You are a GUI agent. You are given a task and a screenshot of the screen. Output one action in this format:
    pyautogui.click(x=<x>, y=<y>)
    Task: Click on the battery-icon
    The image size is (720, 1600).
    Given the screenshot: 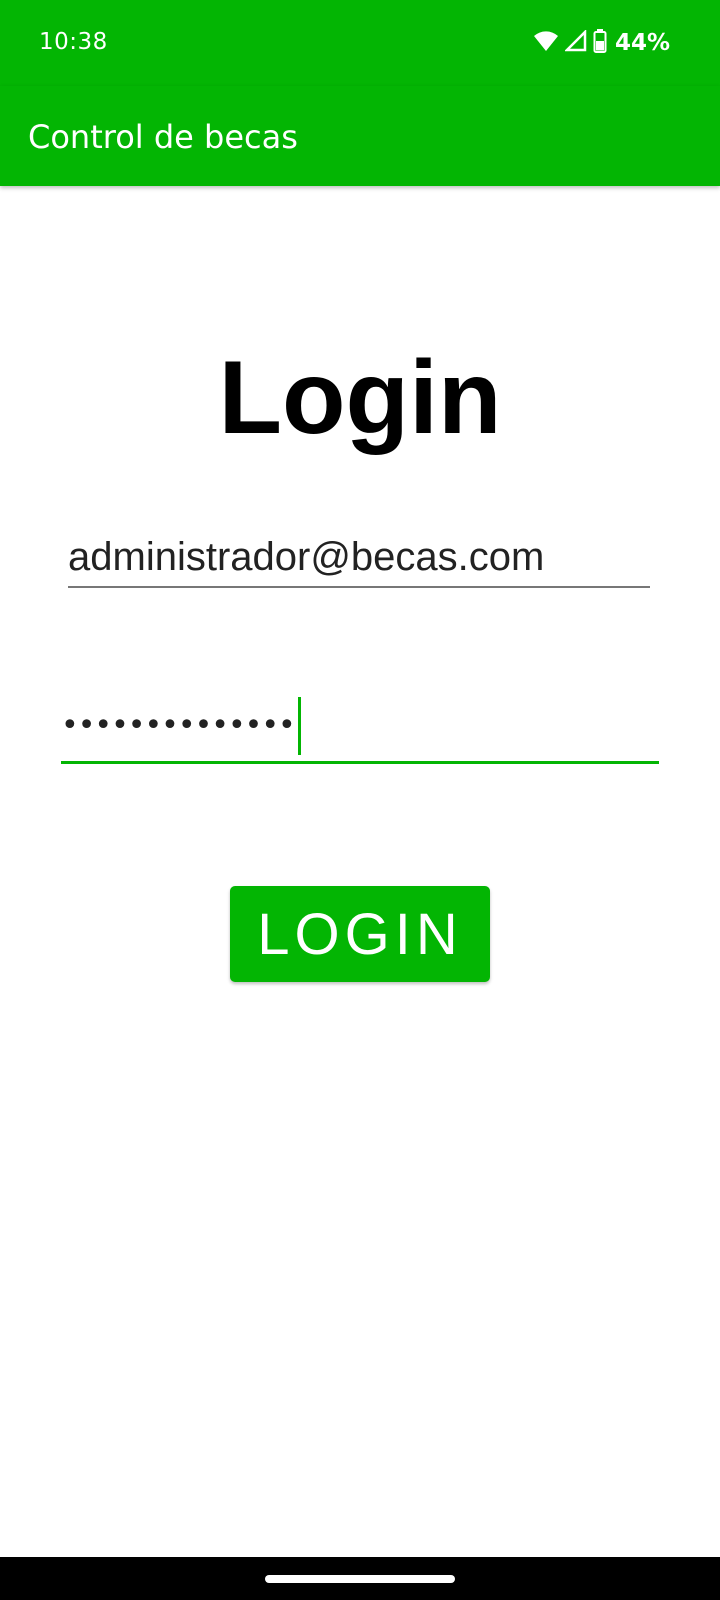 What is the action you would take?
    pyautogui.click(x=600, y=43)
    